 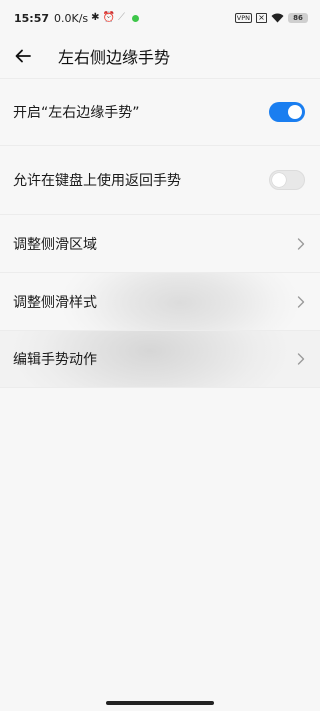 I want to click on status-left: 15:57 0.0K/s ✱ ⏰ ⟋, so click(x=124, y=18).